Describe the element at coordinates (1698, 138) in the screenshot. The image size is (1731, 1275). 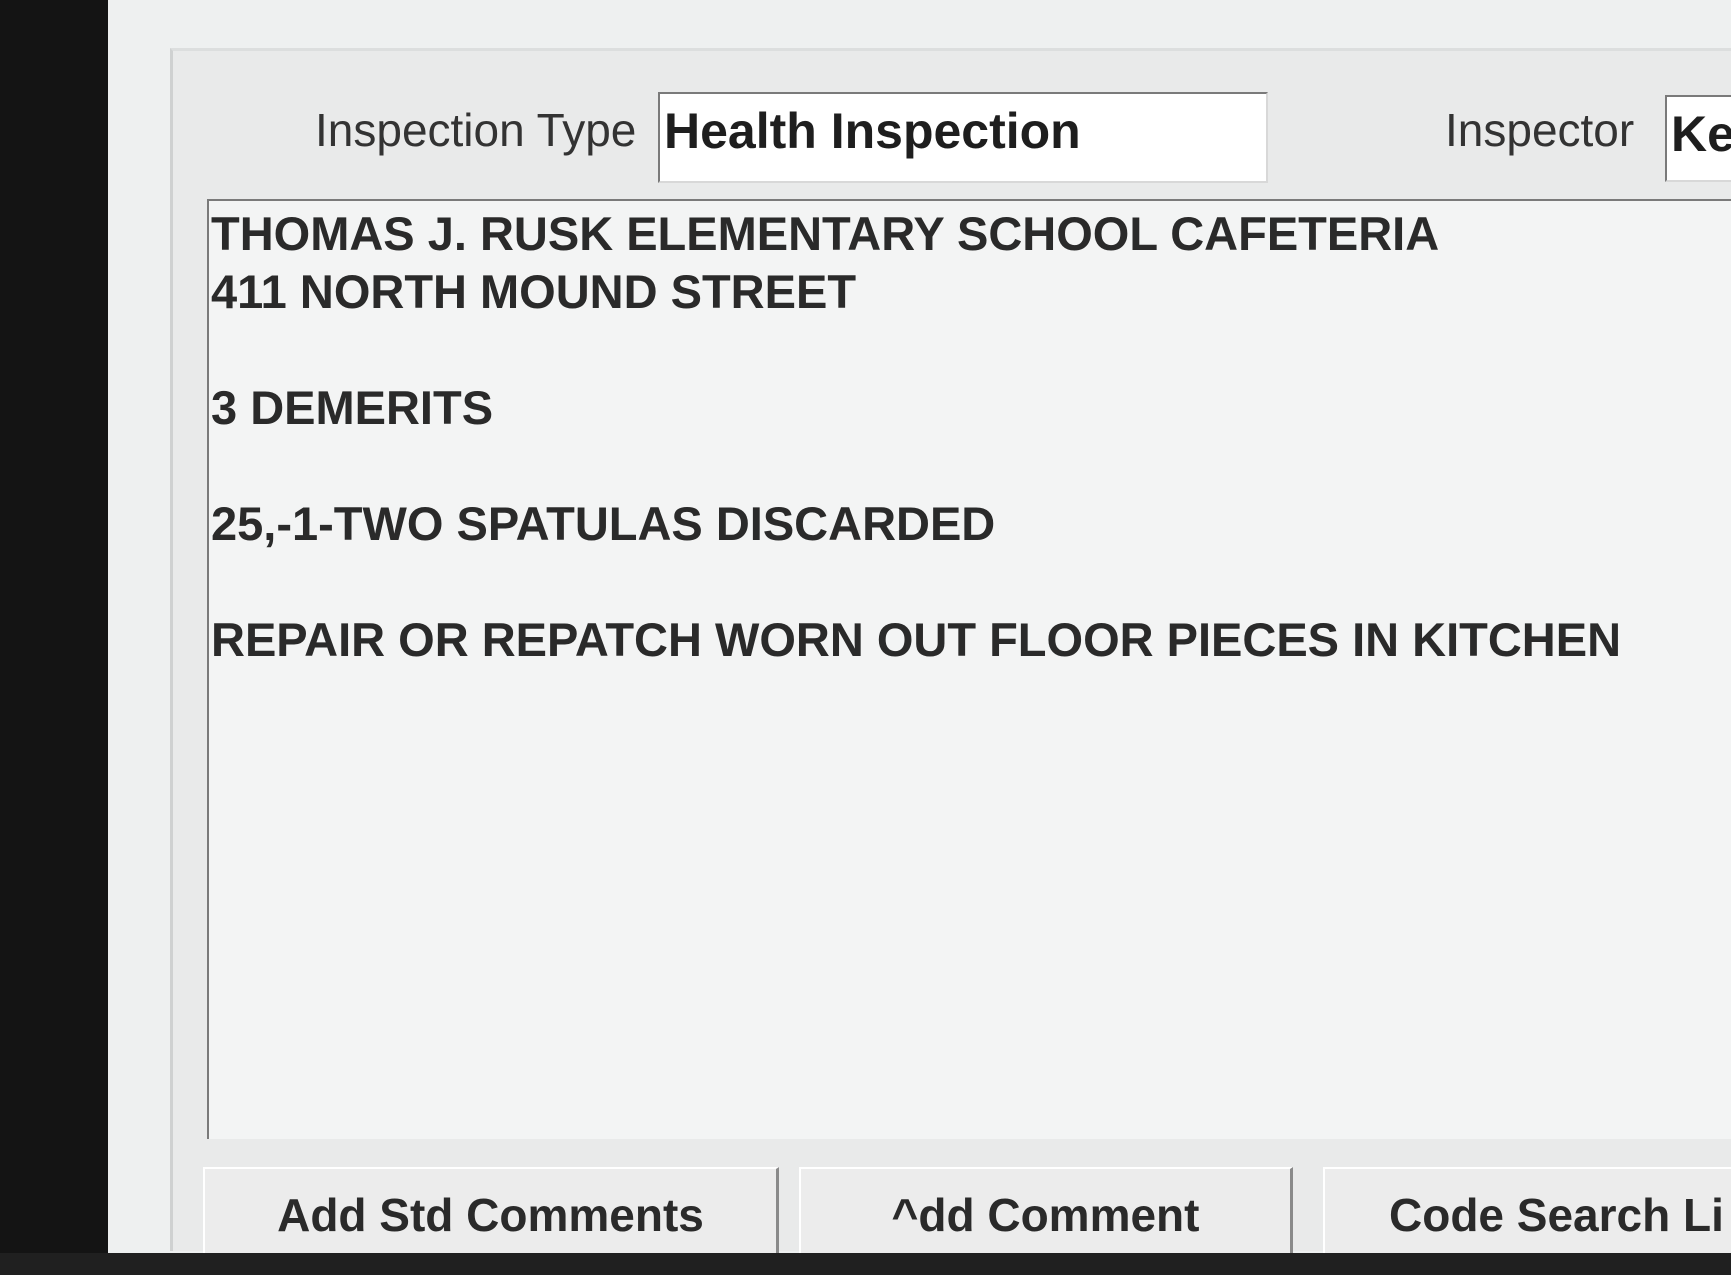
I see `inspector-field: Ke` at that location.